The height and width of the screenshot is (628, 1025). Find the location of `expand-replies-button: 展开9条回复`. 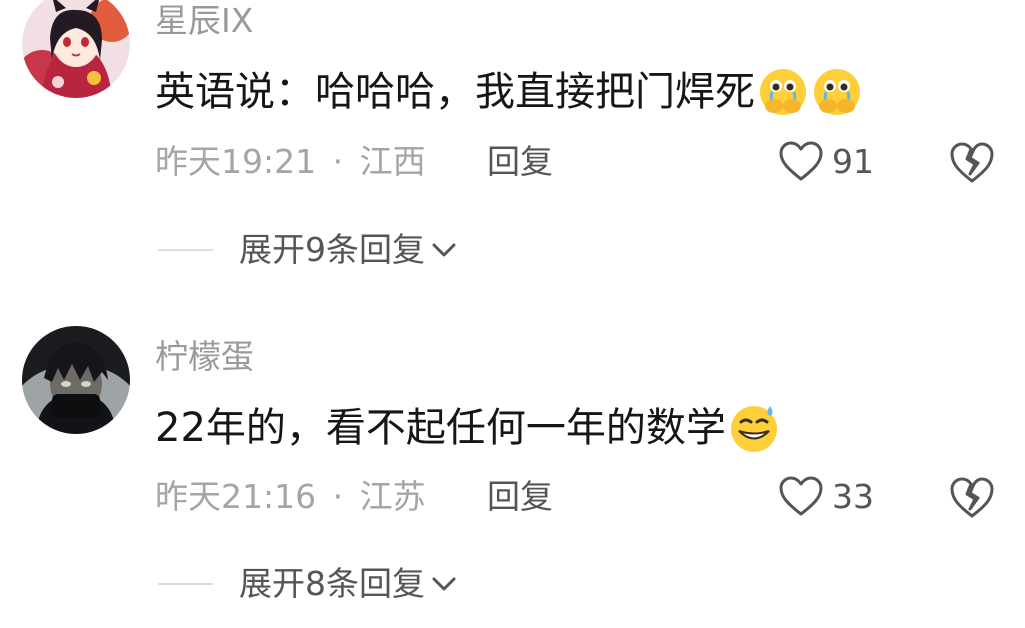

expand-replies-button: 展开9条回复 is located at coordinates (307, 249).